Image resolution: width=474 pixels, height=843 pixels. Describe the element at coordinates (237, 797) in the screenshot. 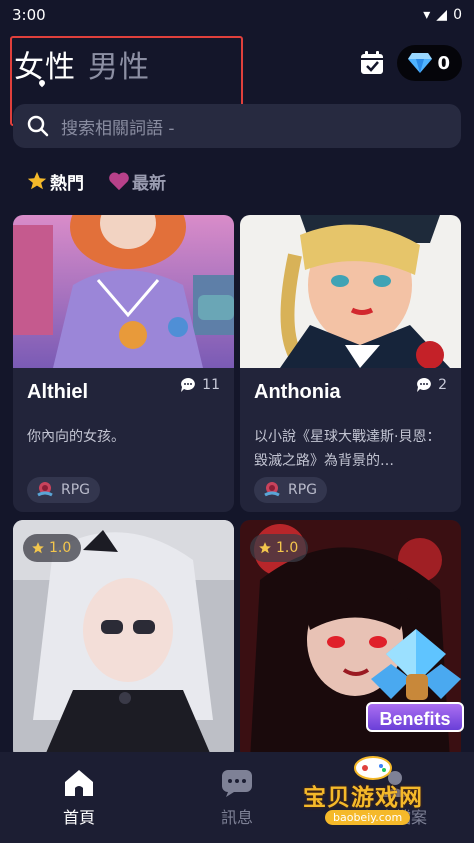

I see `nav-messages: 訊息` at that location.